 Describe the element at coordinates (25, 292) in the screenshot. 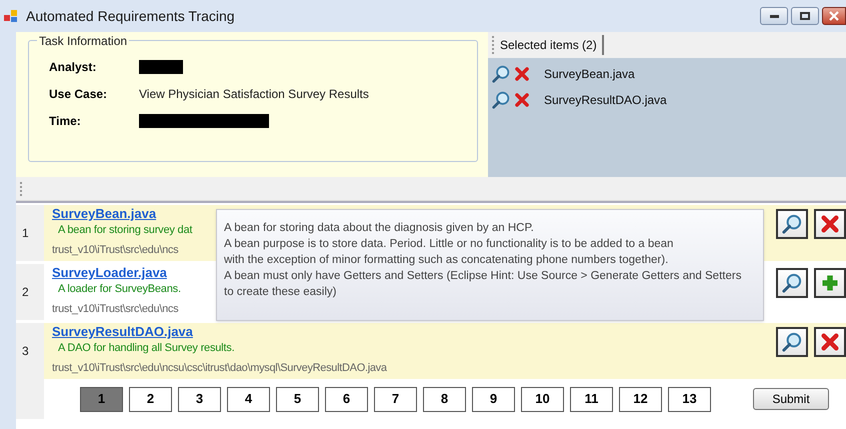

I see `row-number: 2` at that location.